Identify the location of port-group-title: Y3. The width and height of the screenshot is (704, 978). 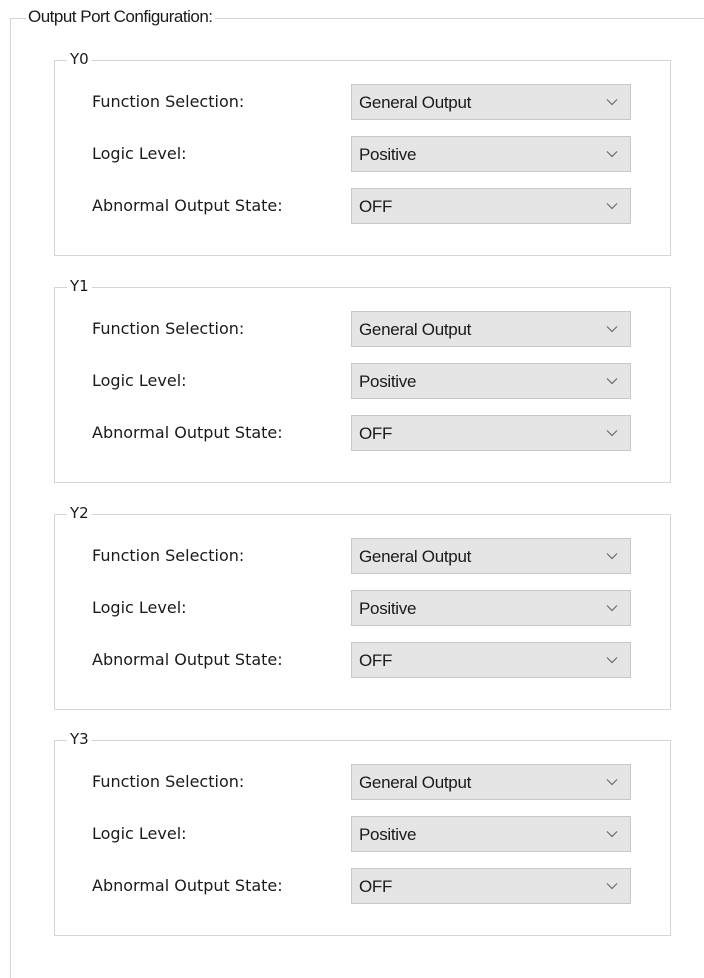
(79, 739).